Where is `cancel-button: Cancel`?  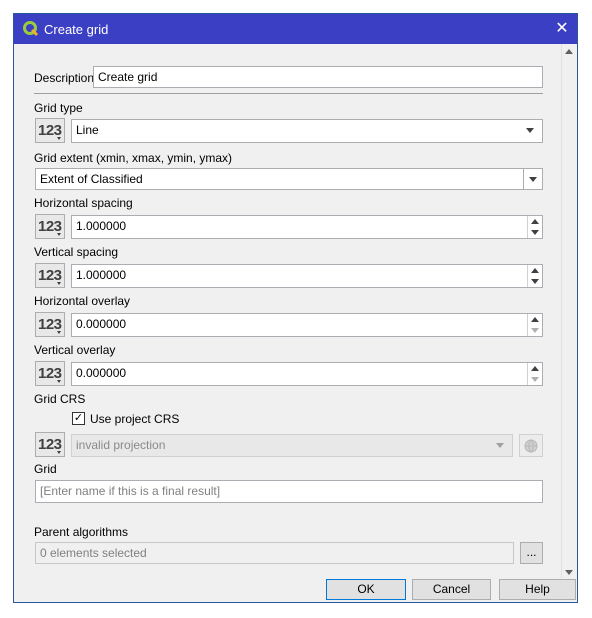 cancel-button: Cancel is located at coordinates (451, 589).